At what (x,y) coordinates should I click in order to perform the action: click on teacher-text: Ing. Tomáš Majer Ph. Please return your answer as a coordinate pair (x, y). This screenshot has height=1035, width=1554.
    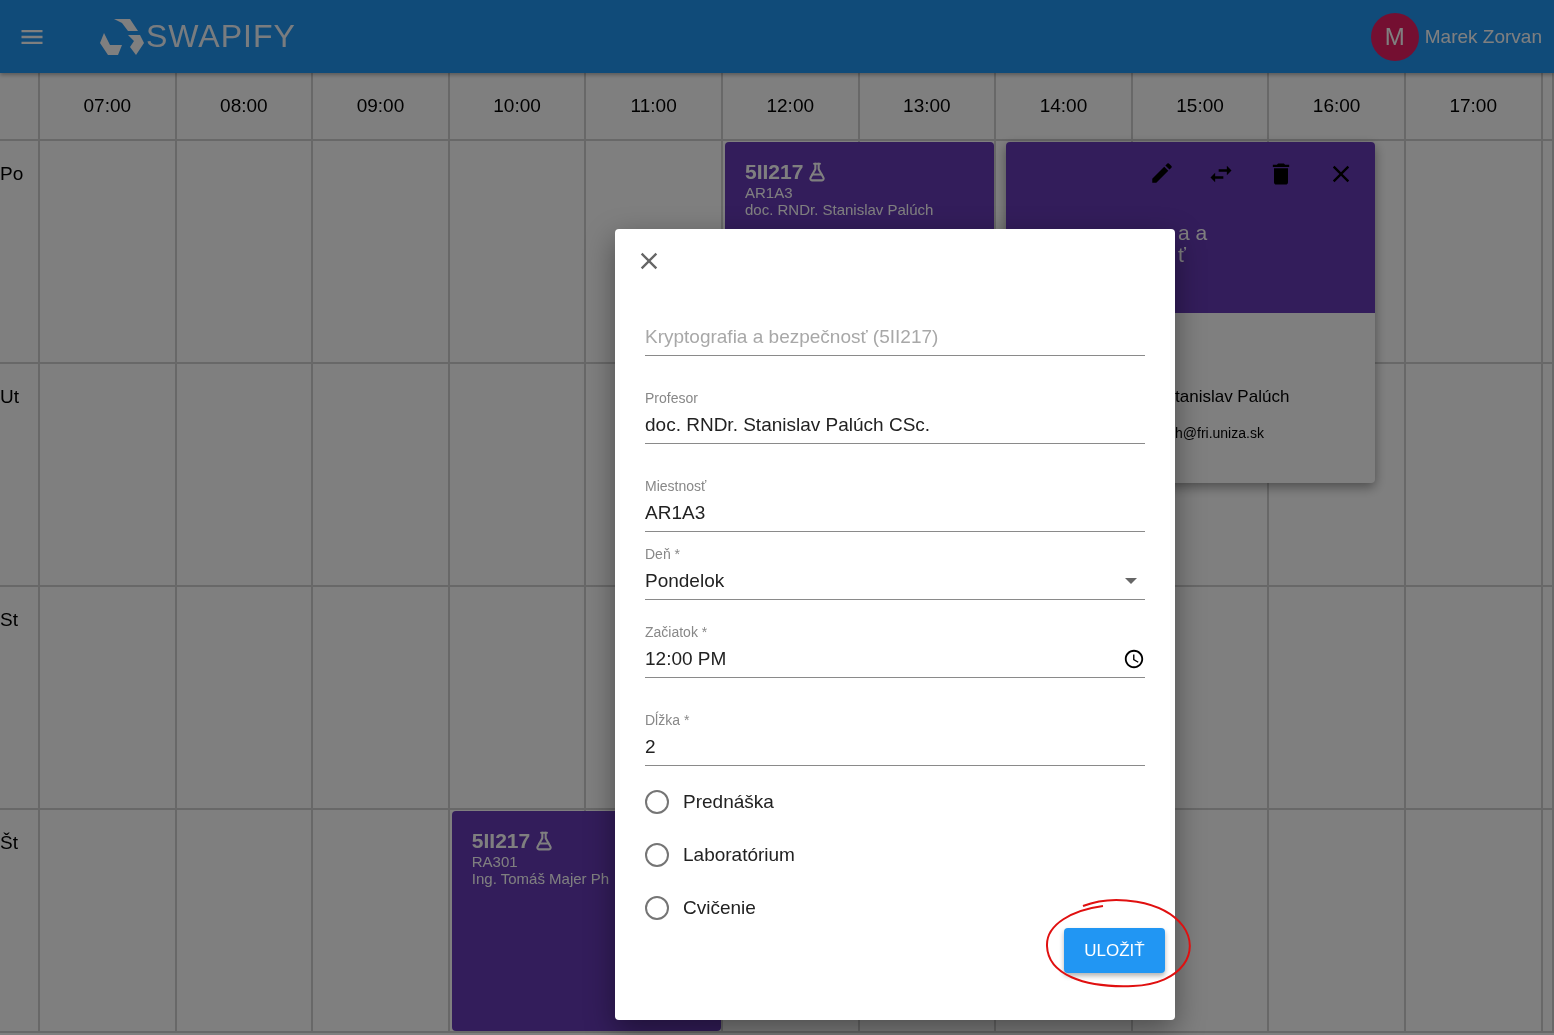
    Looking at the image, I should click on (540, 878).